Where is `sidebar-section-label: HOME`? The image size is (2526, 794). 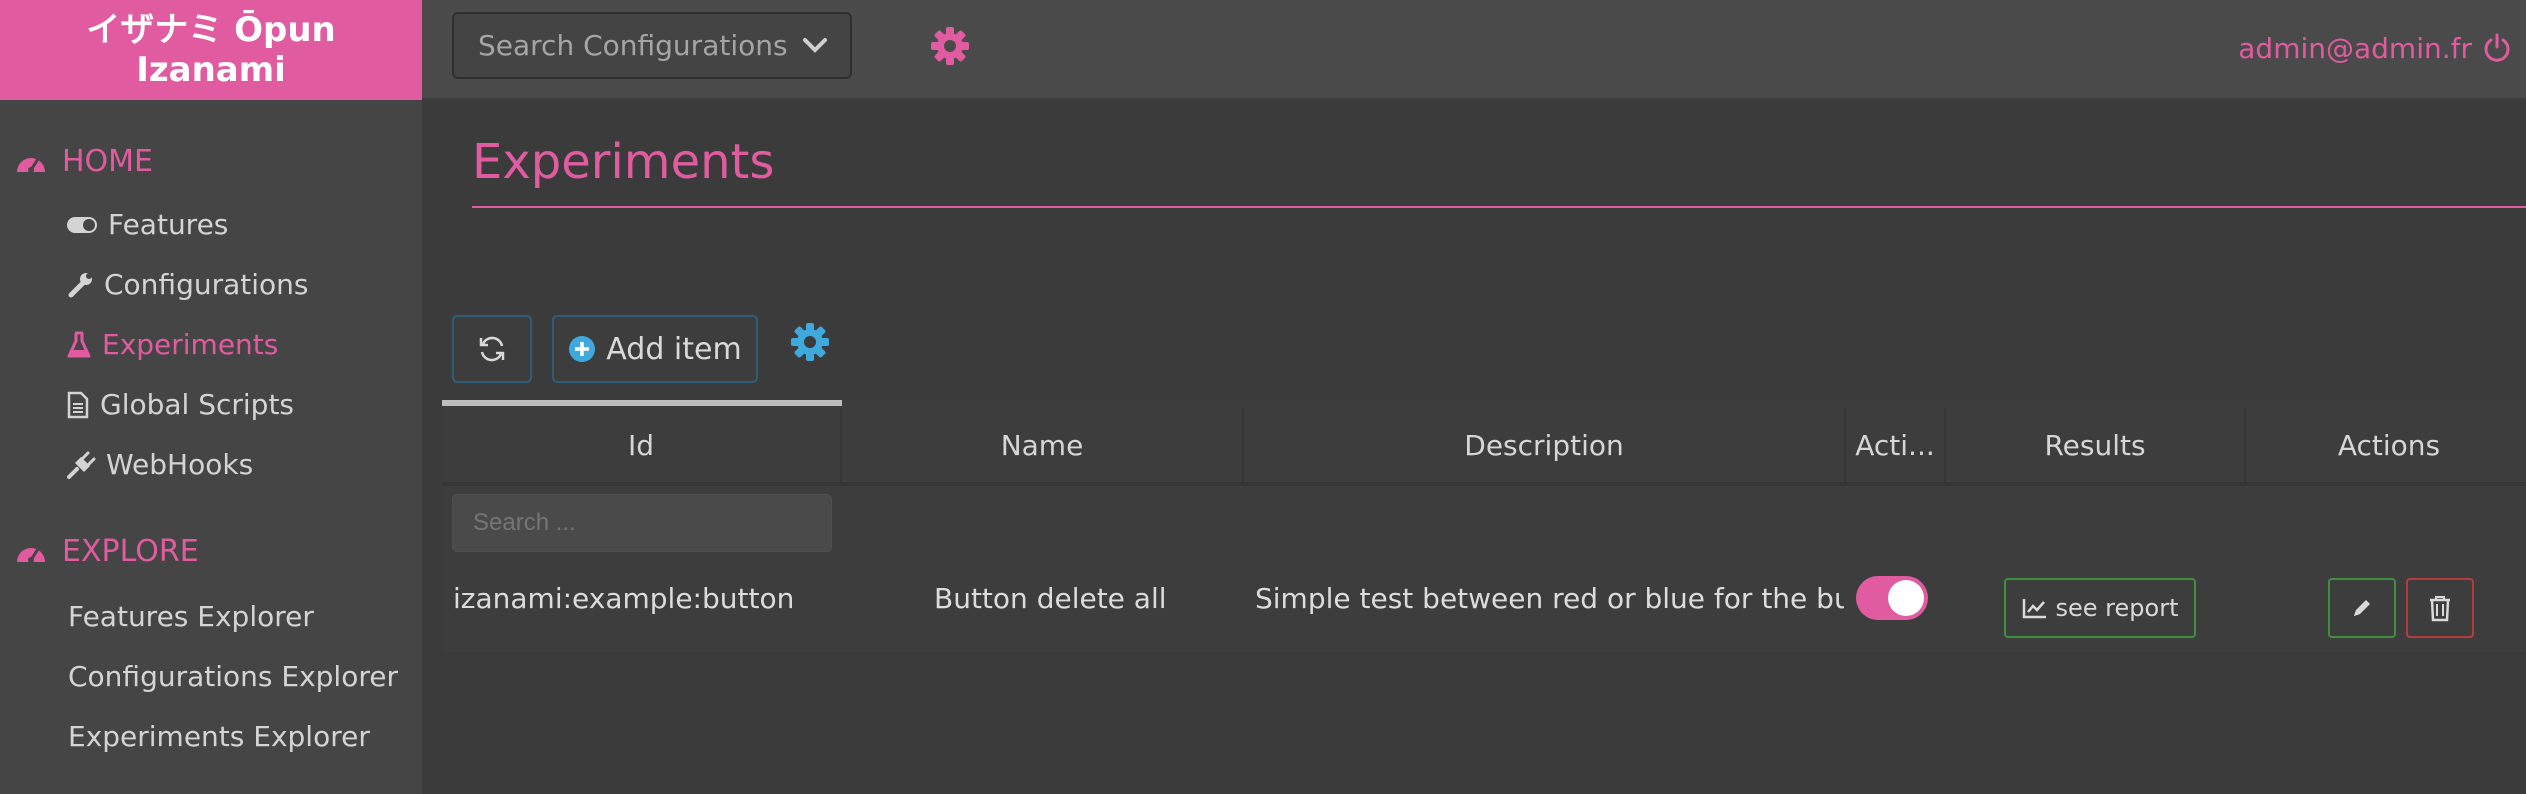
sidebar-section-label: HOME is located at coordinates (108, 161).